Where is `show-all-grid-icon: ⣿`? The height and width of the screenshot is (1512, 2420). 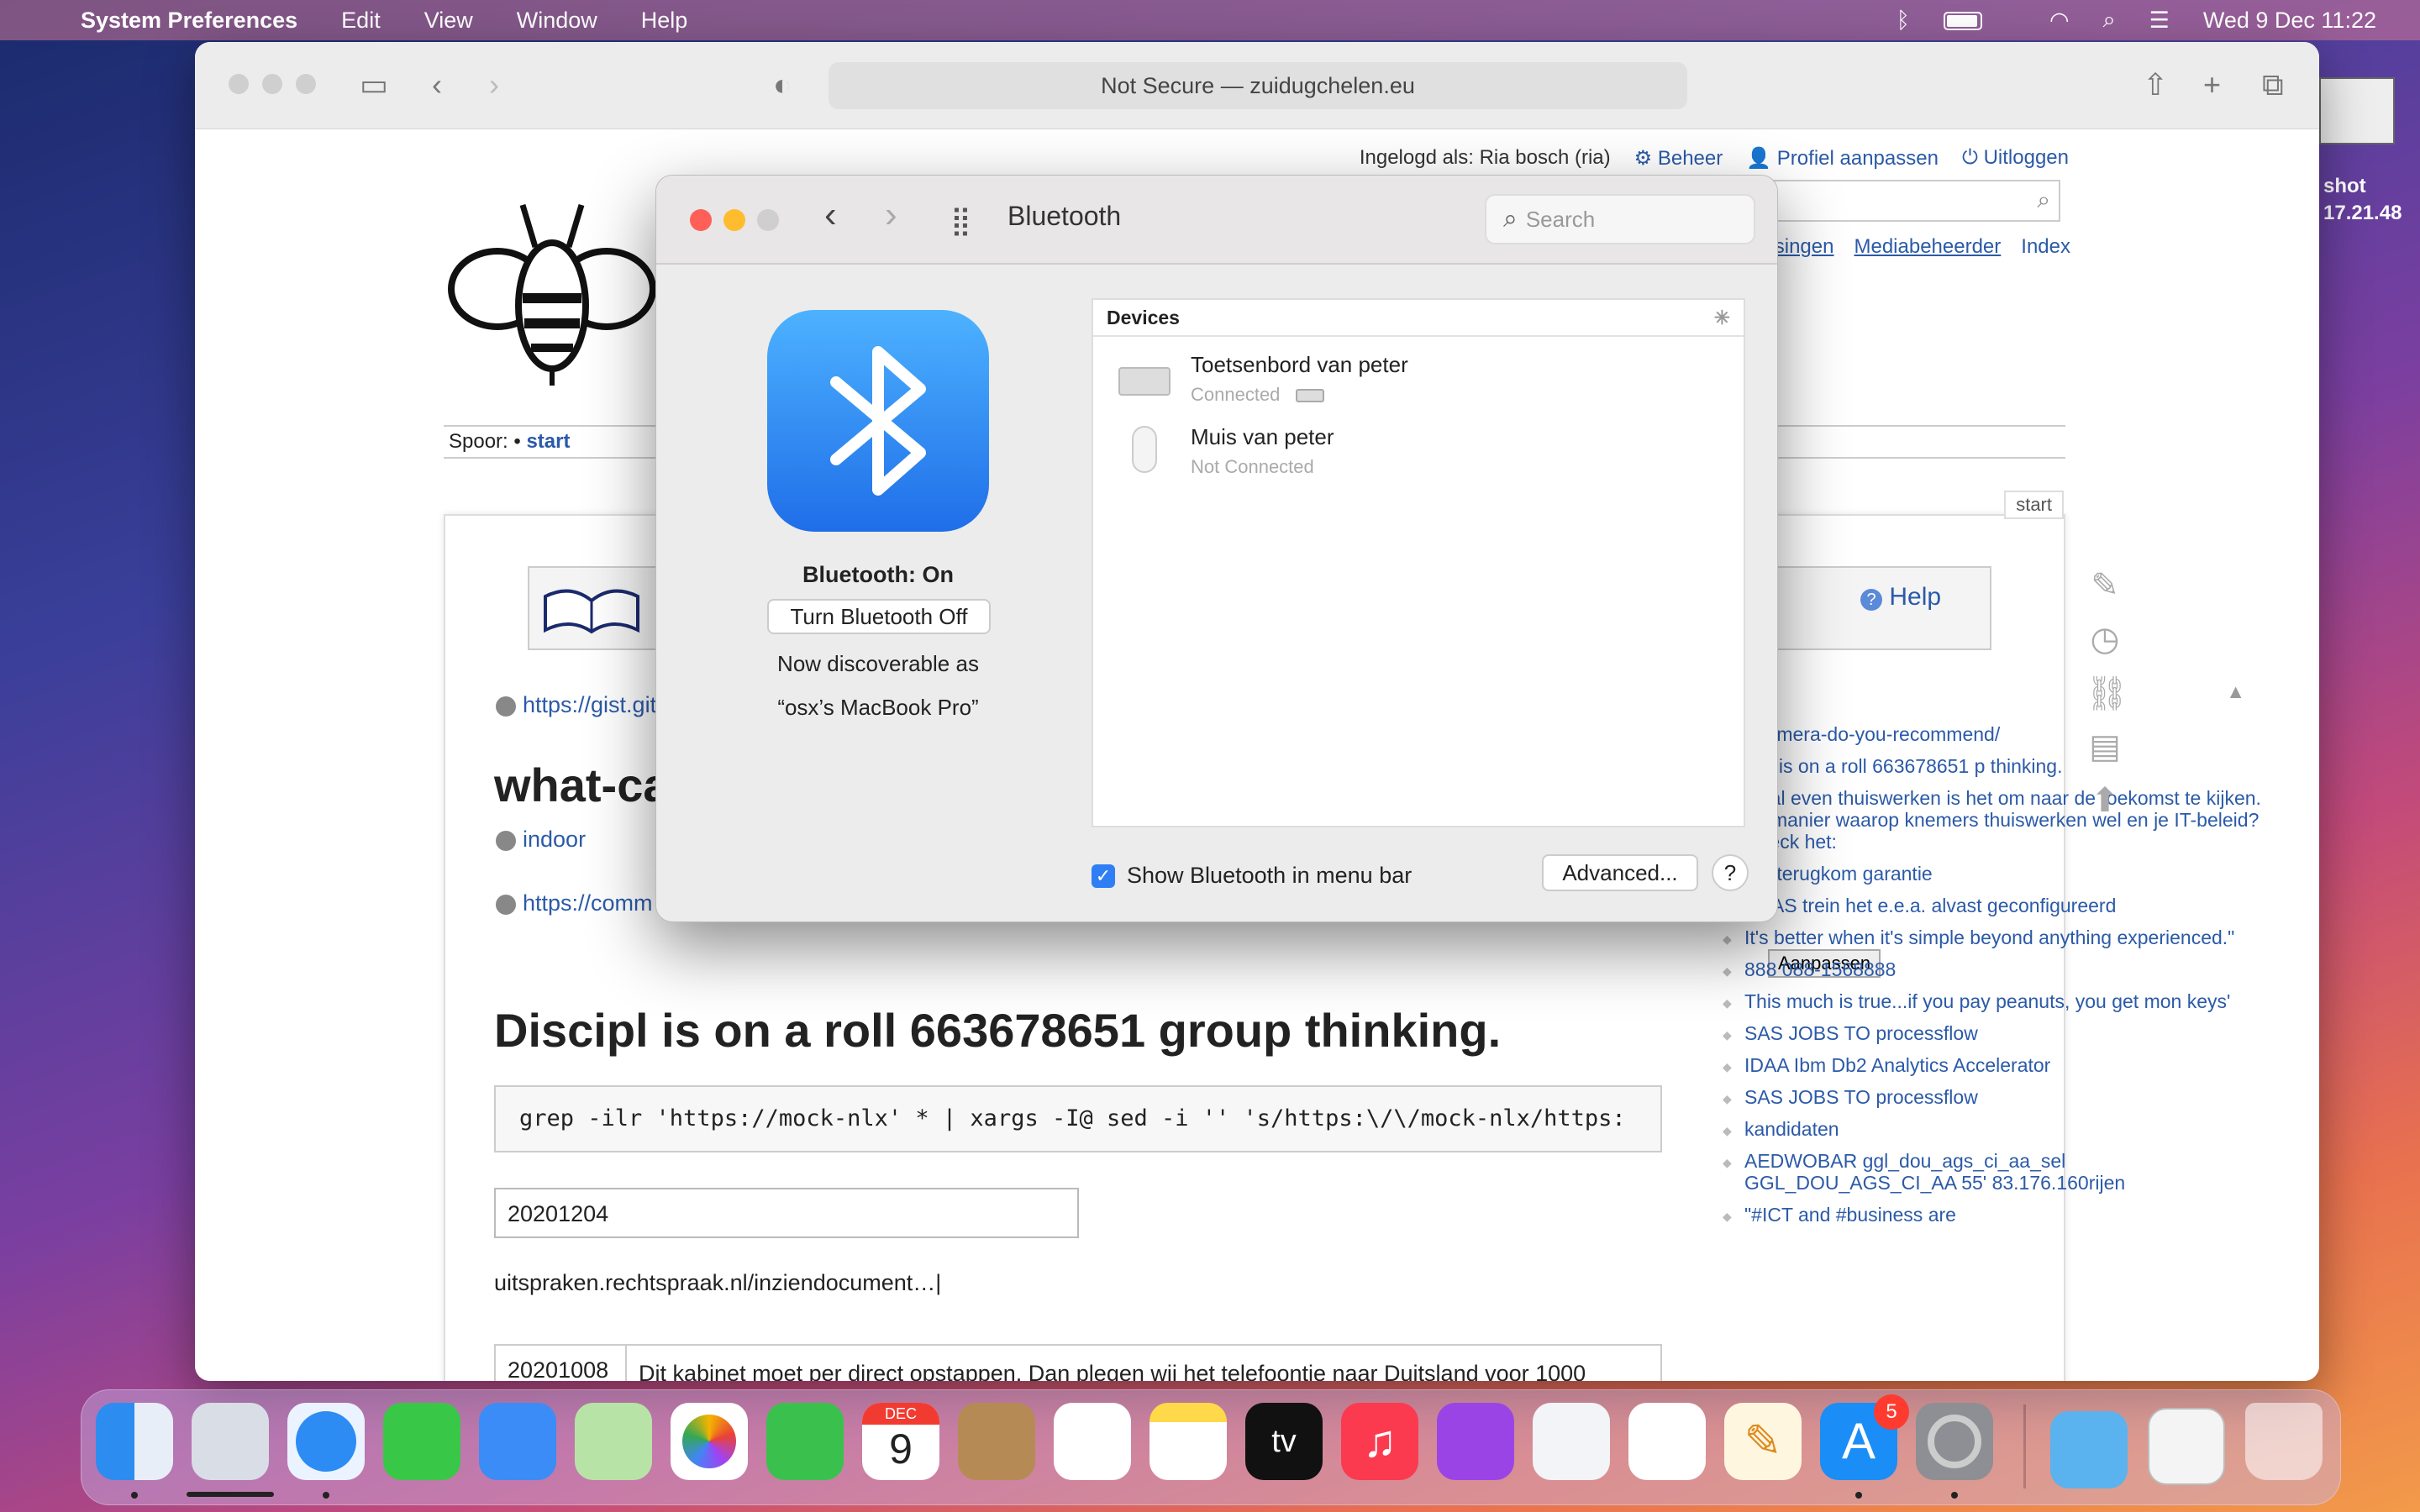 show-all-grid-icon: ⣿ is located at coordinates (961, 221).